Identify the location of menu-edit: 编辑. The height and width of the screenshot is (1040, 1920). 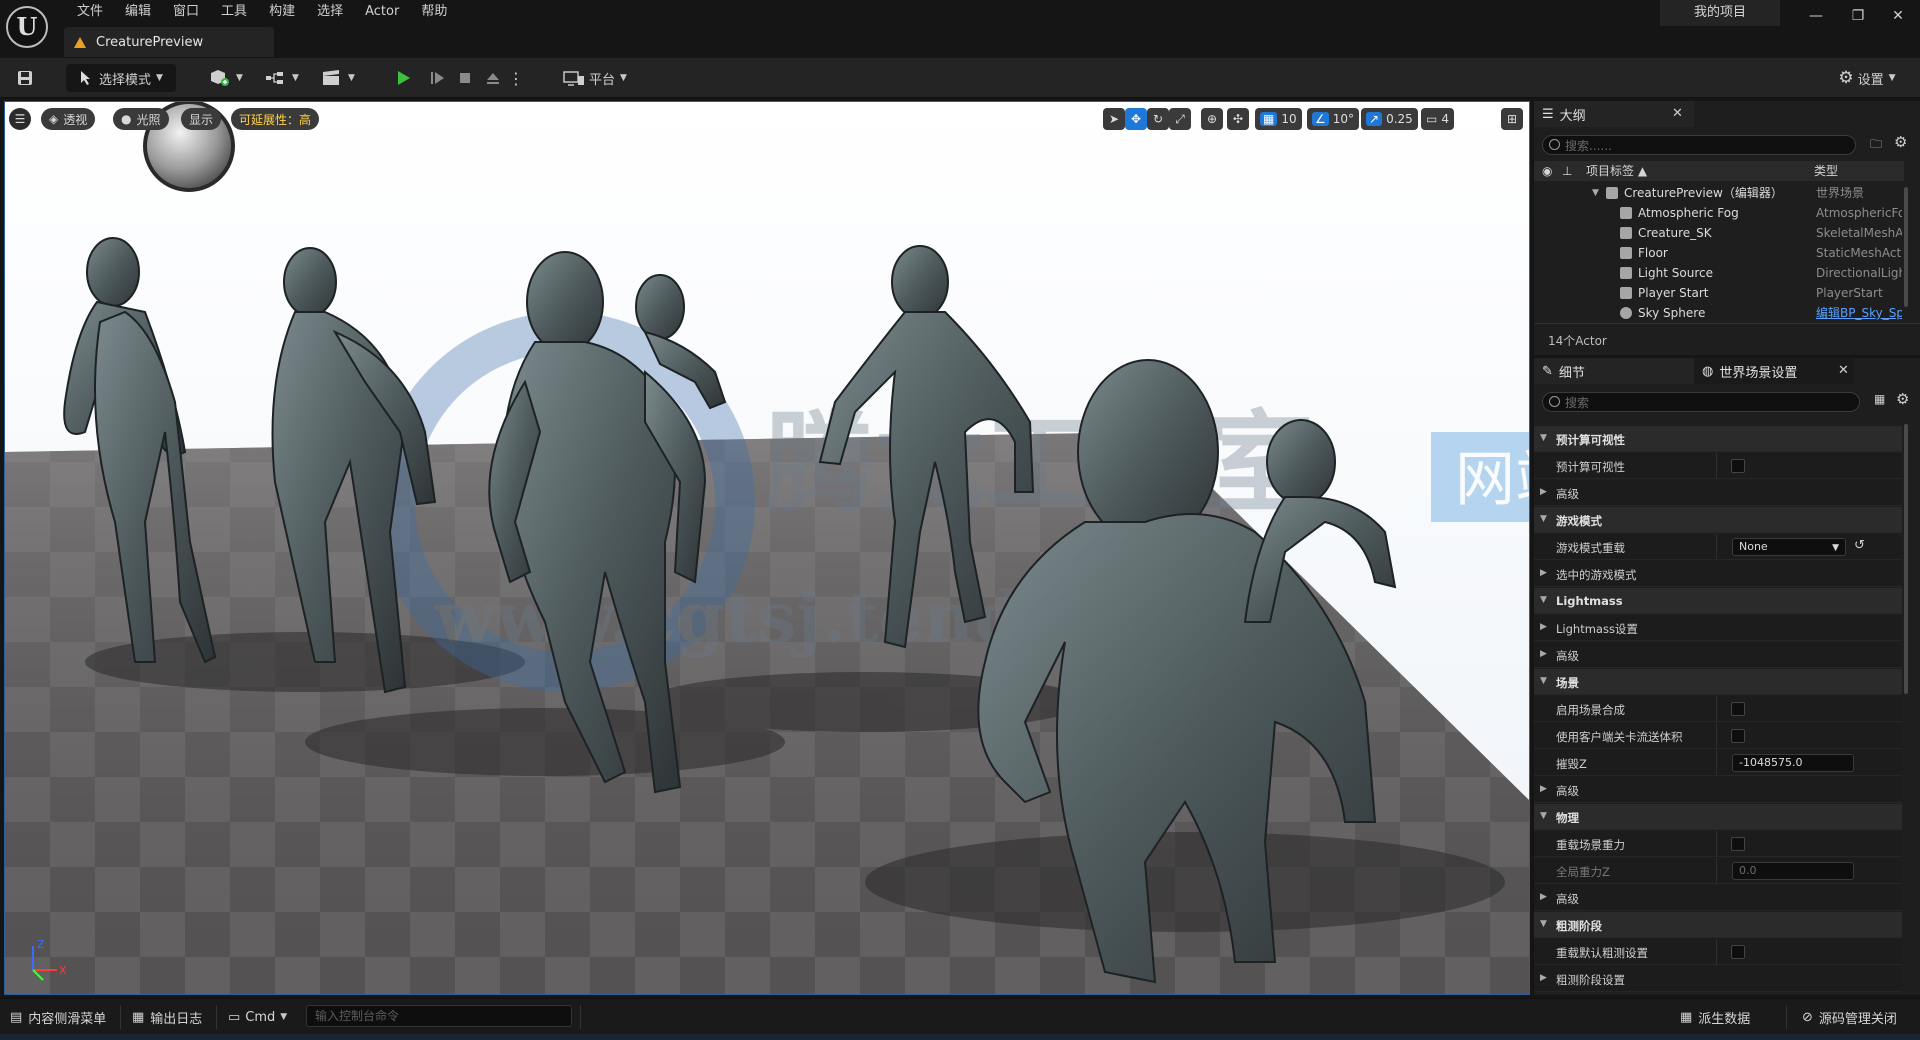
(138, 12).